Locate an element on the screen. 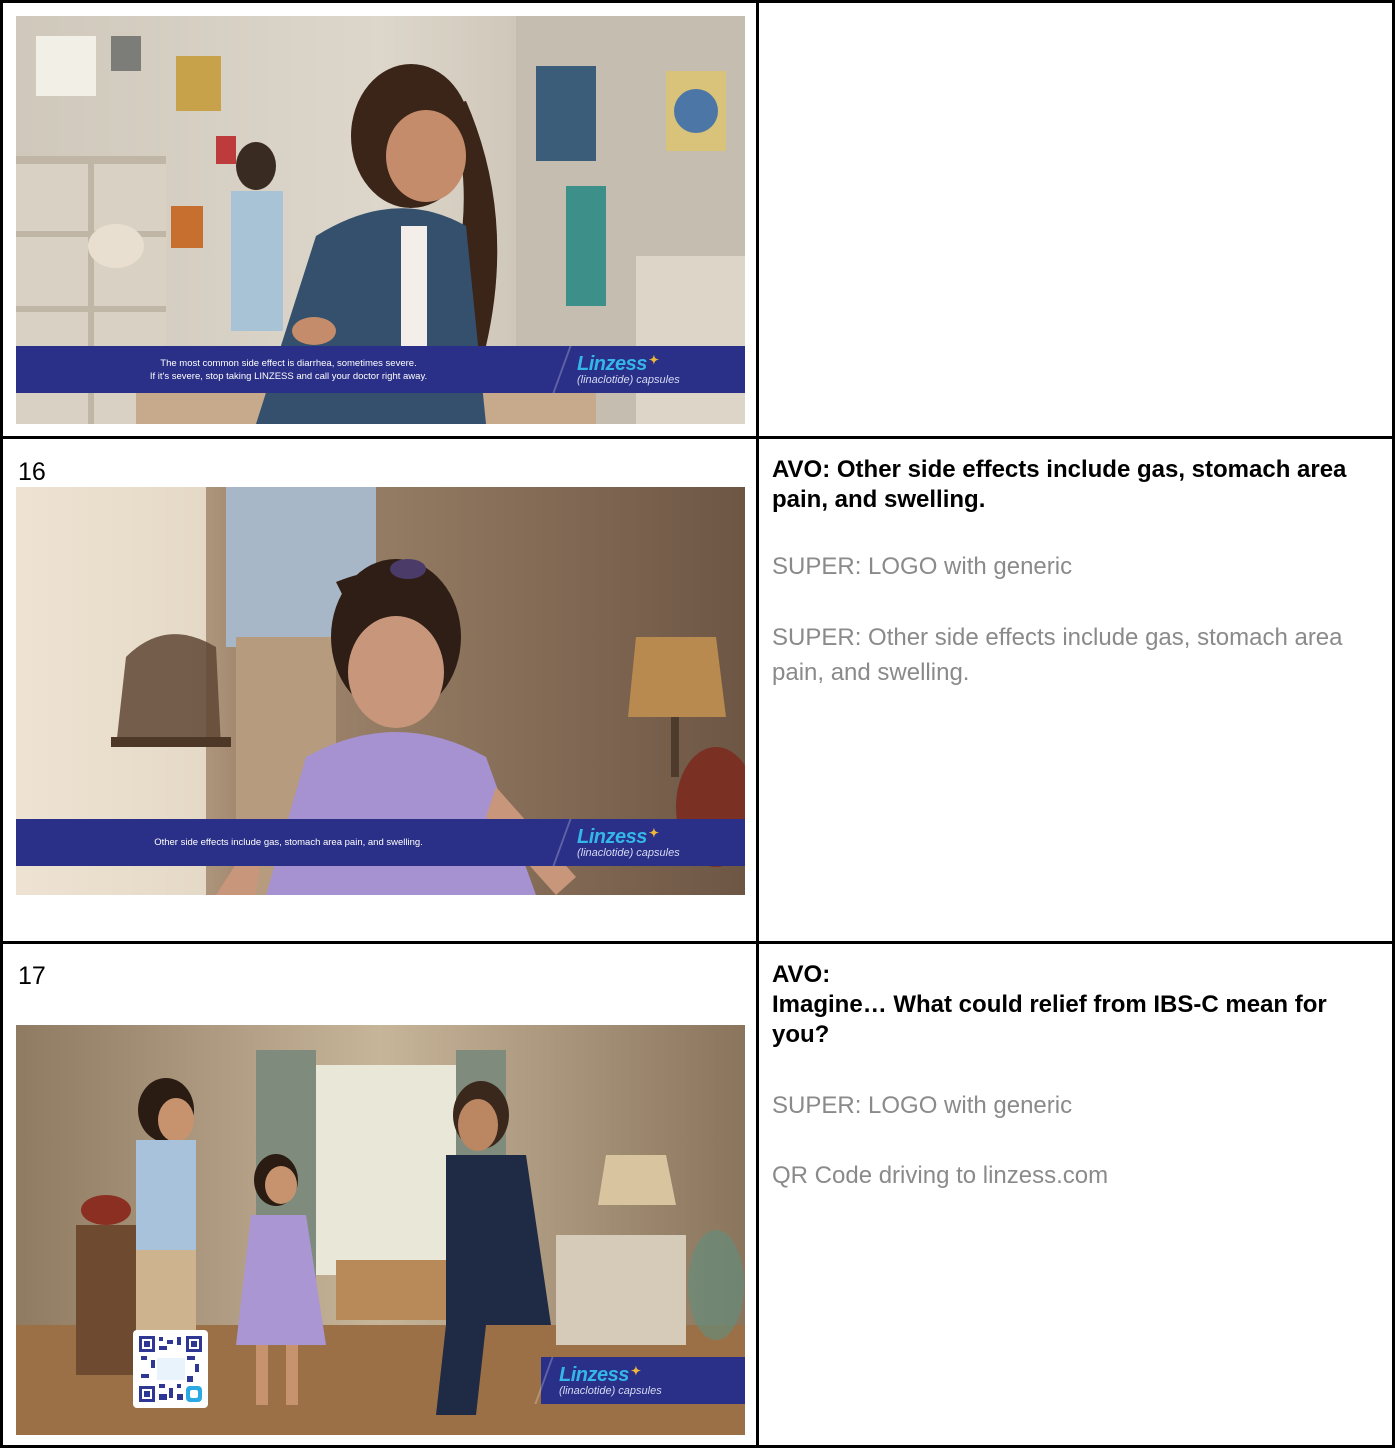 The height and width of the screenshot is (1448, 1395). qr-code-icon is located at coordinates (170, 1369).